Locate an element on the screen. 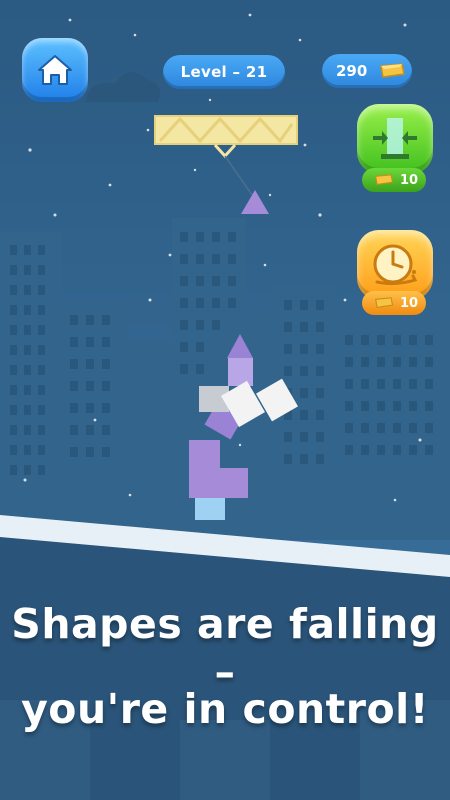 Image resolution: width=450 pixels, height=800 pixels. powerup-slow-time-price: 10 is located at coordinates (394, 303).